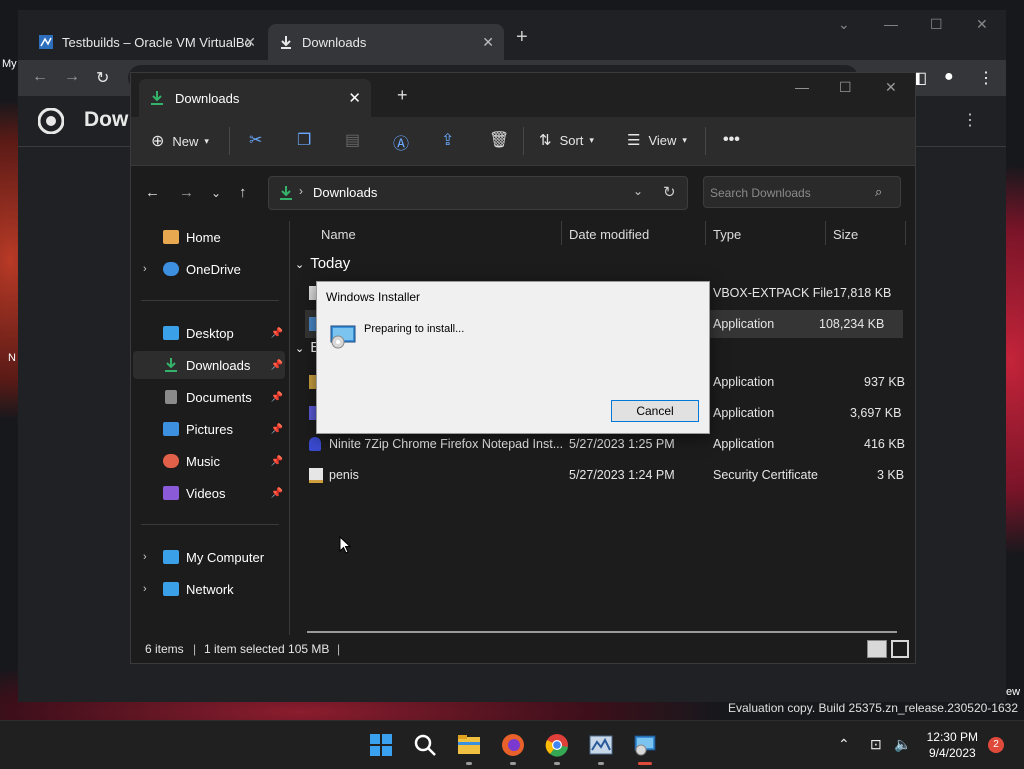 This screenshot has width=1024, height=769. What do you see at coordinates (566, 140) in the screenshot?
I see `sort-button: ⇅ Sort ▾` at bounding box center [566, 140].